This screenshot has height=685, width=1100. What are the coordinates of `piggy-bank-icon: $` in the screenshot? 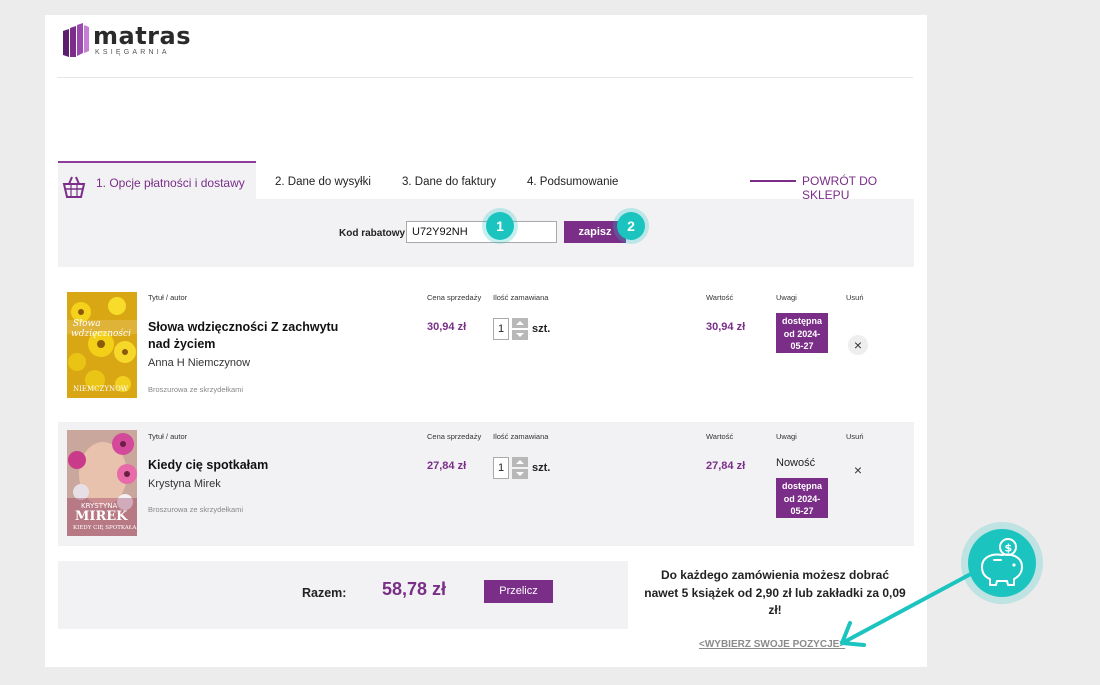 It's located at (1002, 563).